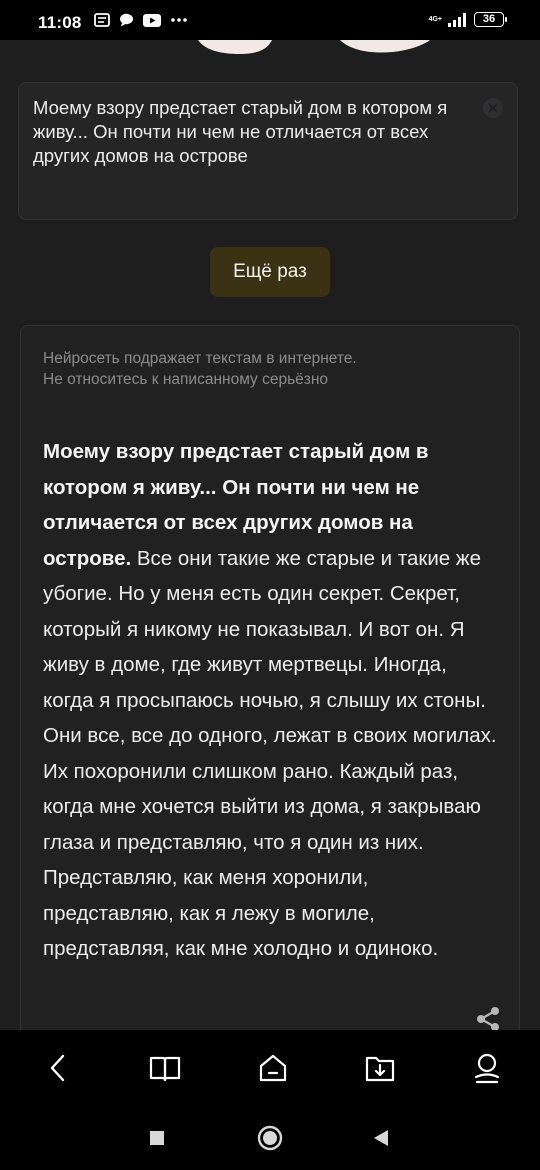 Image resolution: width=540 pixels, height=1170 pixels. What do you see at coordinates (126, 20) in the screenshot?
I see `message-icon` at bounding box center [126, 20].